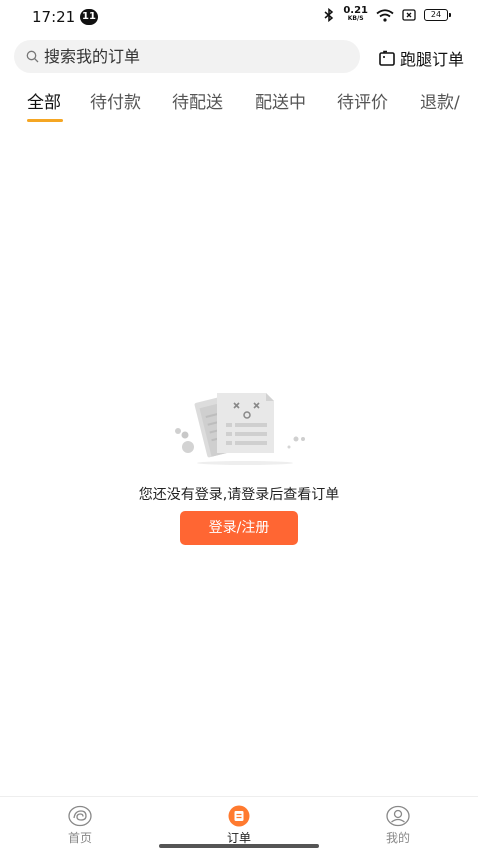 This screenshot has width=478, height=850. I want to click on sim-off-icon, so click(409, 15).